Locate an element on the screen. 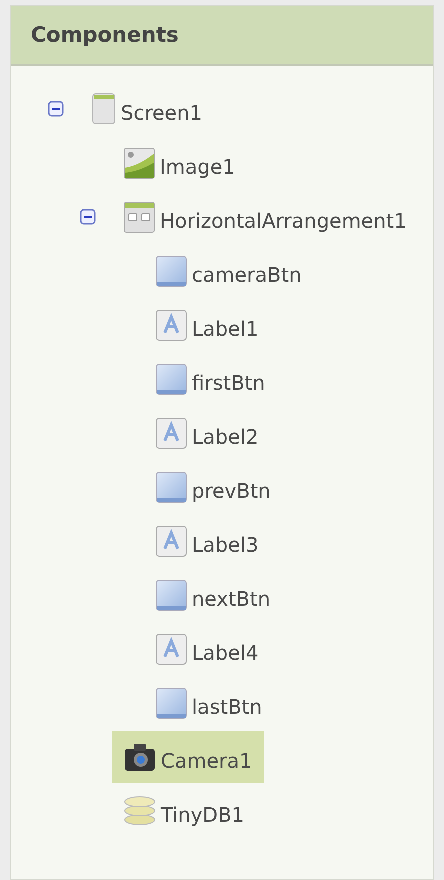 This screenshot has height=880, width=444. item-label: nextBtn is located at coordinates (231, 599).